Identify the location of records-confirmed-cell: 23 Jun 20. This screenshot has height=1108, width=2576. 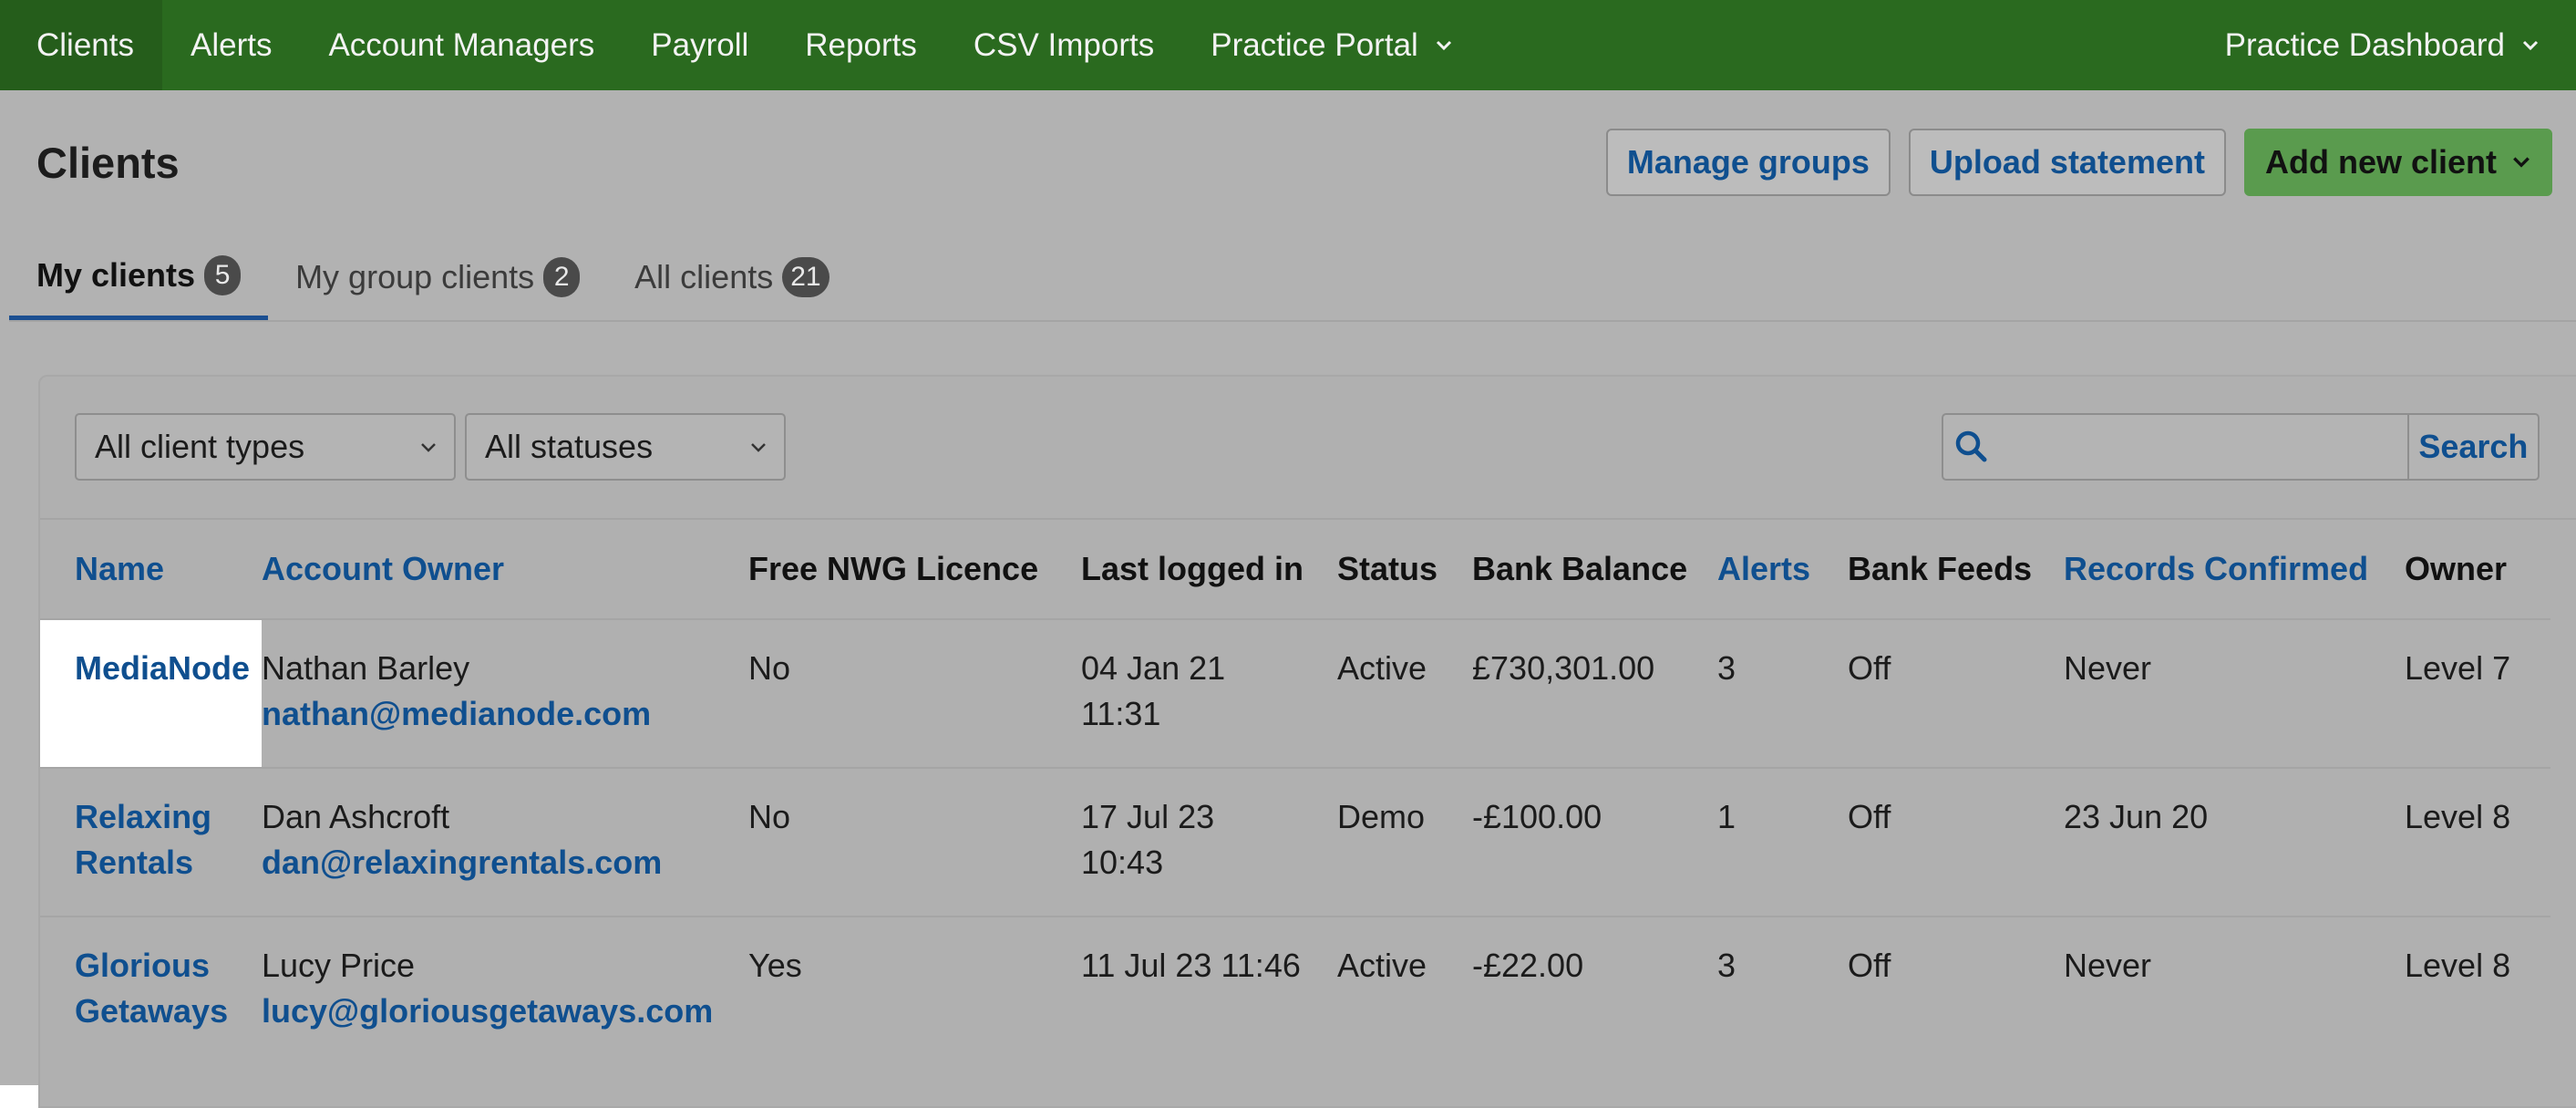
(2234, 842).